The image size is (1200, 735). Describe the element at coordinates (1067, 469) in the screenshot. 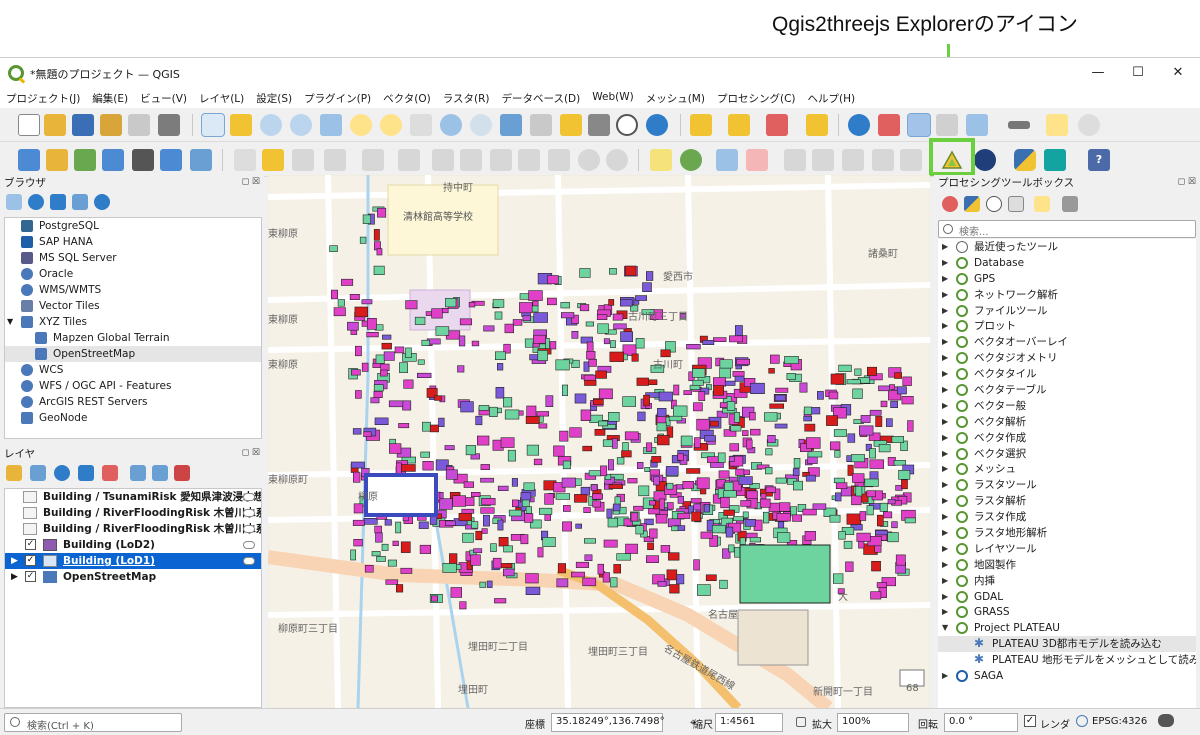

I see `processing-item-14: ▶ メッシュ` at that location.